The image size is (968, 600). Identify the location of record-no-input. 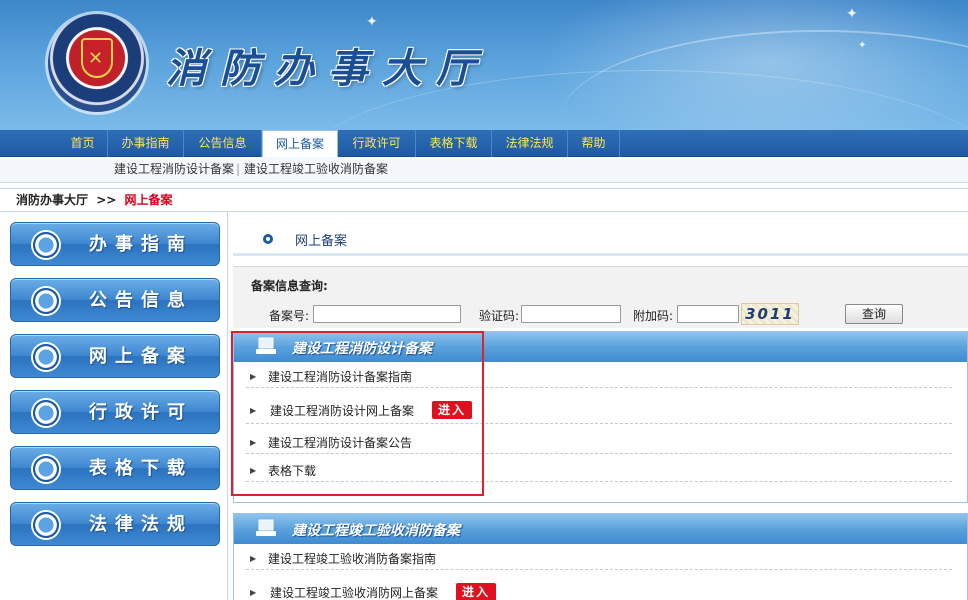
(387, 314).